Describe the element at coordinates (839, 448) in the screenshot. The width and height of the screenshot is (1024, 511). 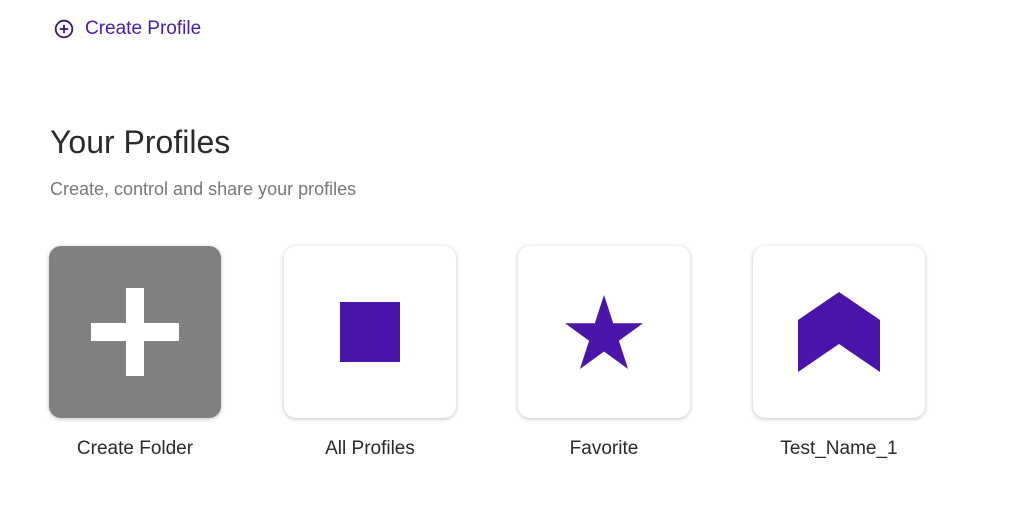
I see `tile-label: Test_Name_1` at that location.